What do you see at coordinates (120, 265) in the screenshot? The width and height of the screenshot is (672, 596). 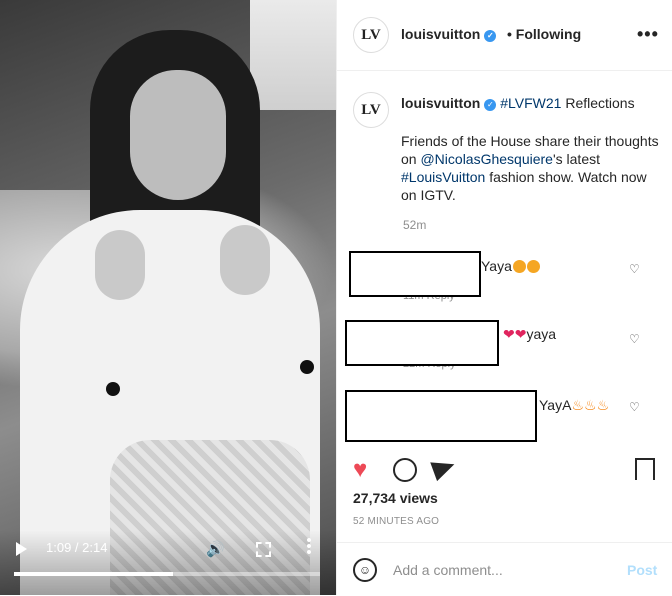 I see `person-hand-left` at bounding box center [120, 265].